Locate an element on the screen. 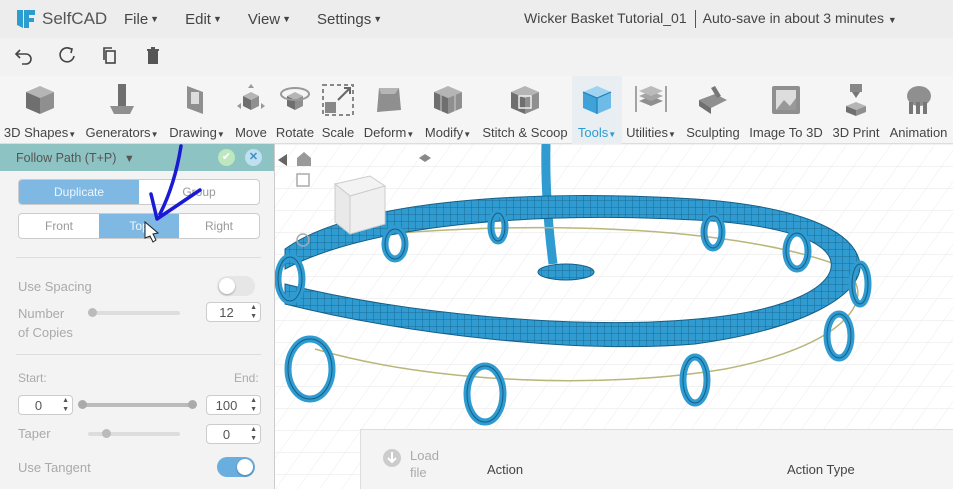  panel-title: Follow Path (T+P) ▼ is located at coordinates (75, 158).